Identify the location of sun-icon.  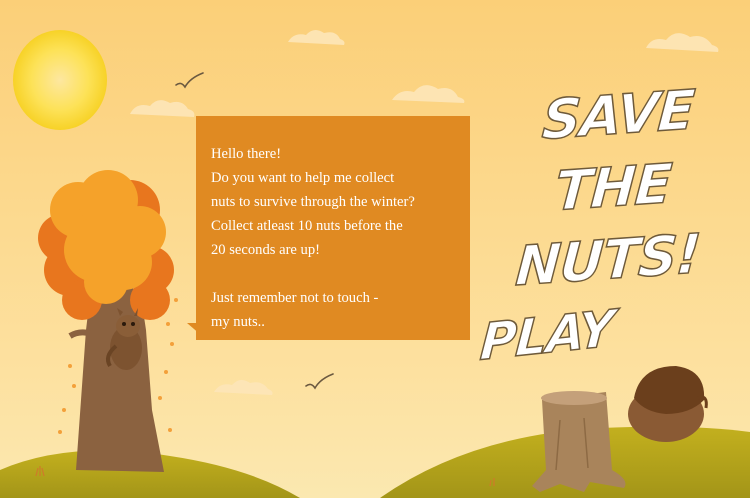
(60, 80).